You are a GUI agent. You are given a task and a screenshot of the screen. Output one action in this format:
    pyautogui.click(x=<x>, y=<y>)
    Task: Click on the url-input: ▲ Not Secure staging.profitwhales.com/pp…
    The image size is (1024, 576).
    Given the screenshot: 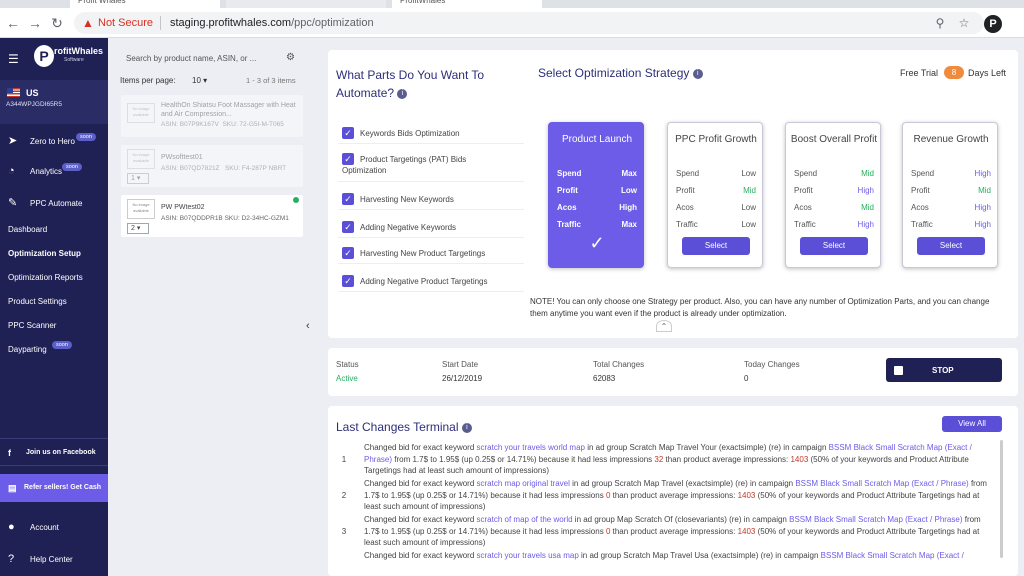 What is the action you would take?
    pyautogui.click(x=529, y=23)
    